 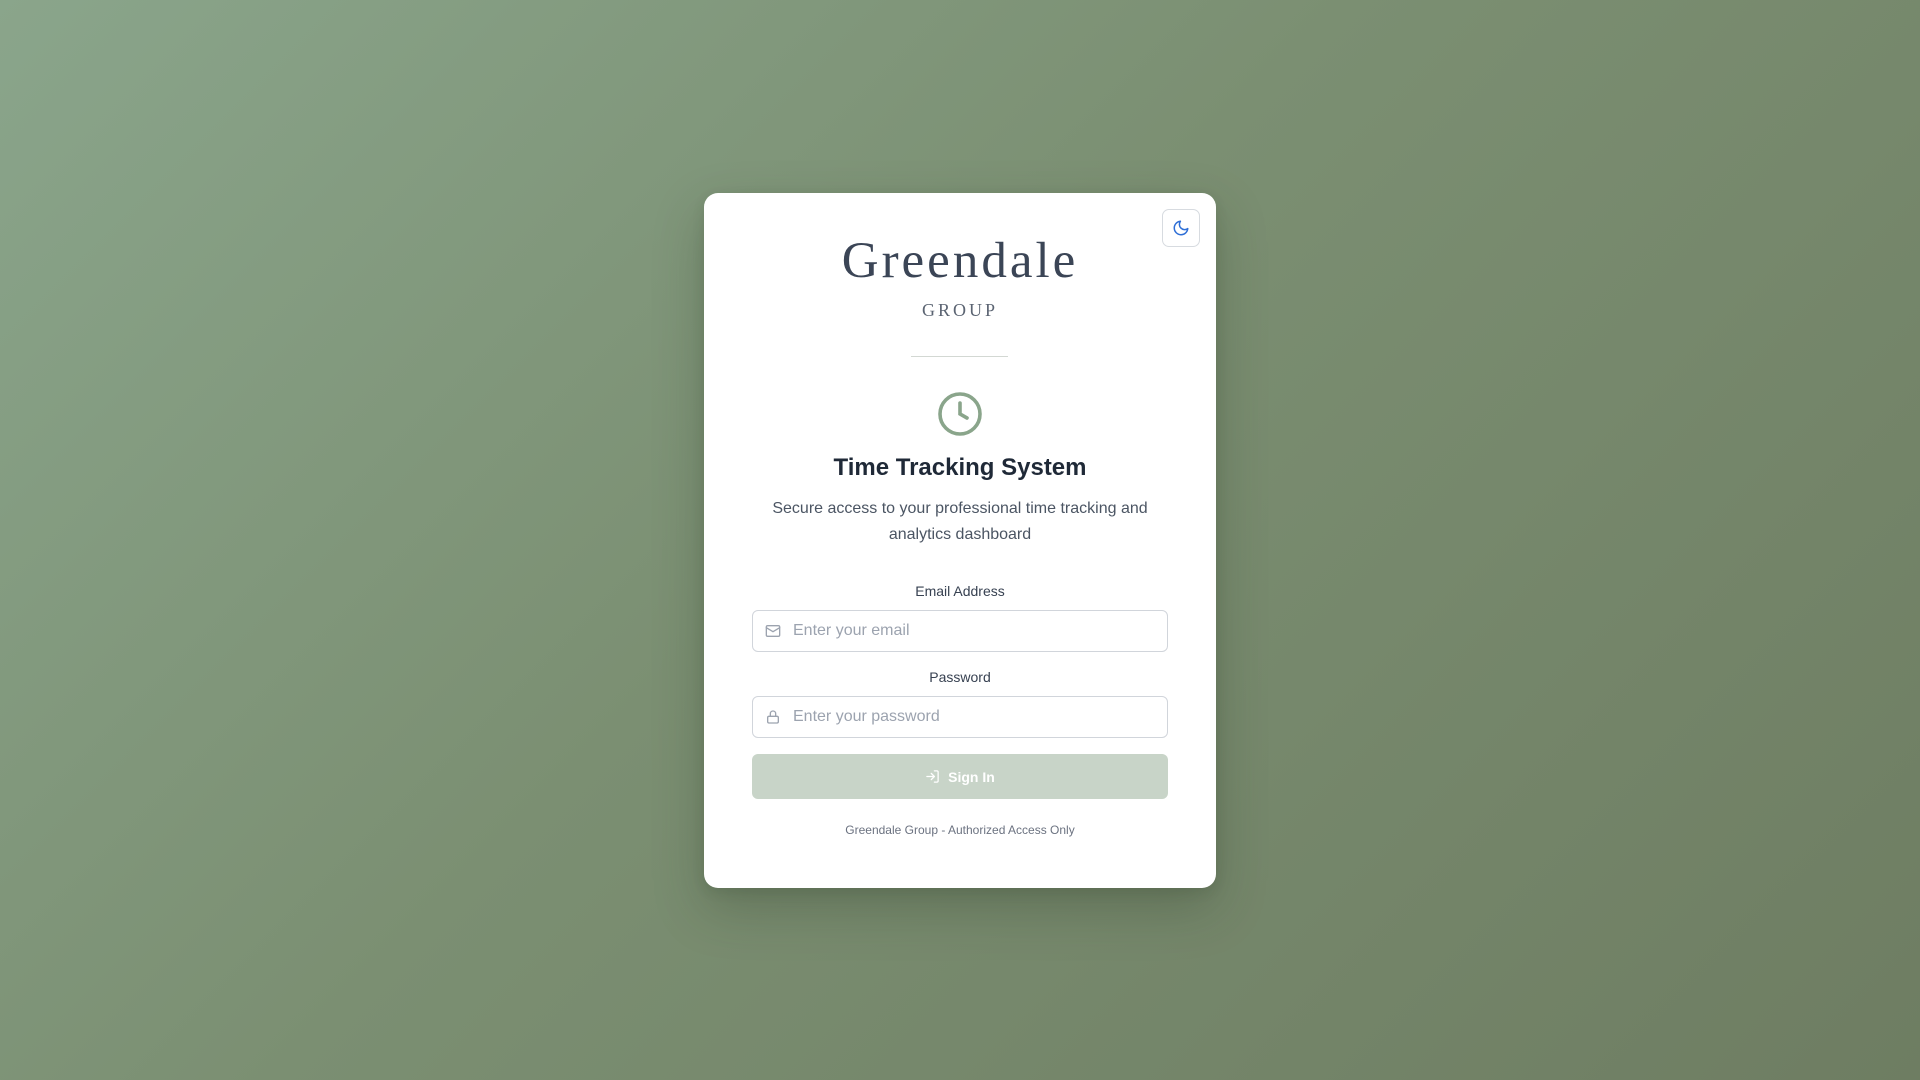 I want to click on log-in-icon, so click(x=932, y=776).